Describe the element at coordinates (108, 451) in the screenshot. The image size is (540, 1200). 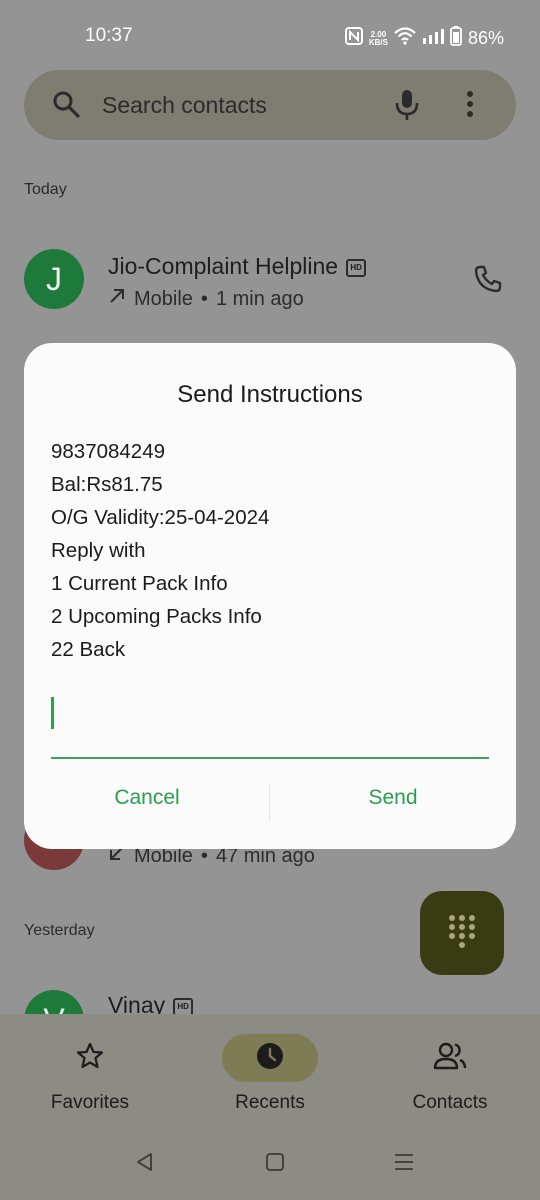
I see `message-line: 9837084249` at that location.